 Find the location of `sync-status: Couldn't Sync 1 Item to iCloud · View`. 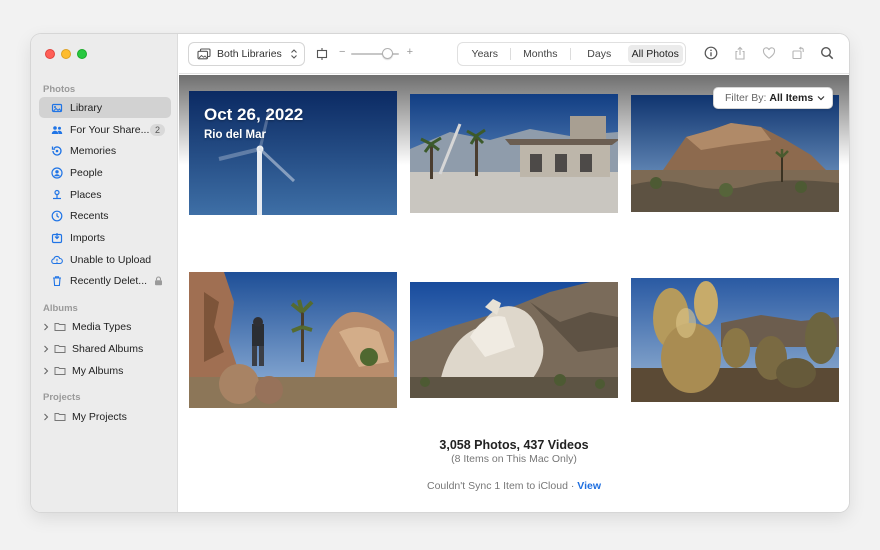

sync-status: Couldn't Sync 1 Item to iCloud · View is located at coordinates (514, 486).